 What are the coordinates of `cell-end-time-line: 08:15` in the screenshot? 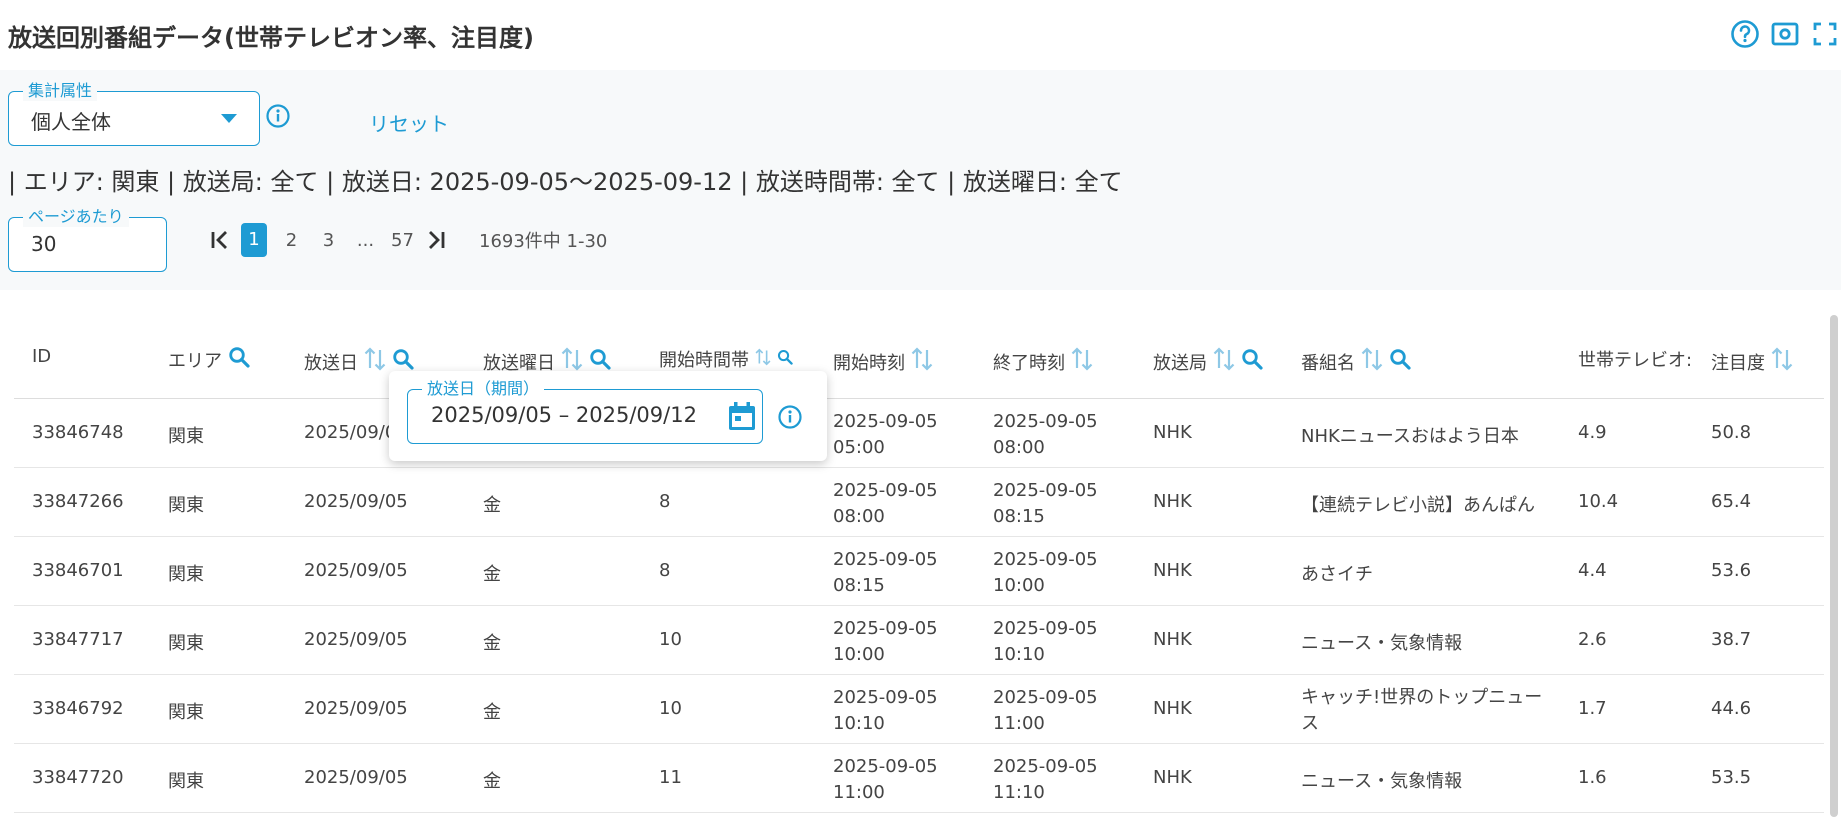 It's located at (1019, 516).